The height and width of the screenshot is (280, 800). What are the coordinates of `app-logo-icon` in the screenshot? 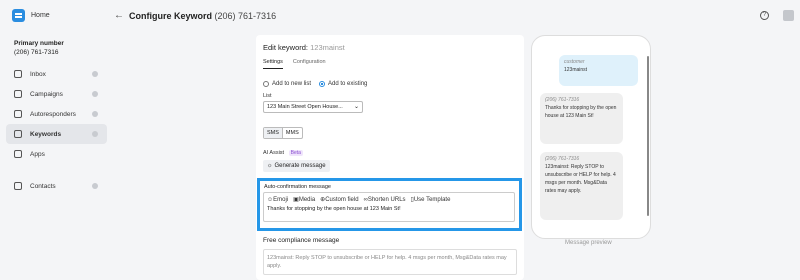 It's located at (18, 15).